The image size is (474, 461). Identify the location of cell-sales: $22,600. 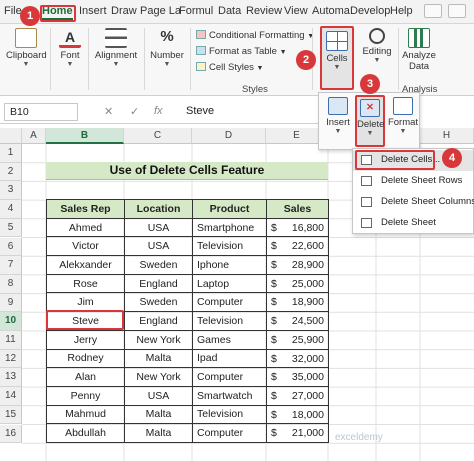
(297, 246).